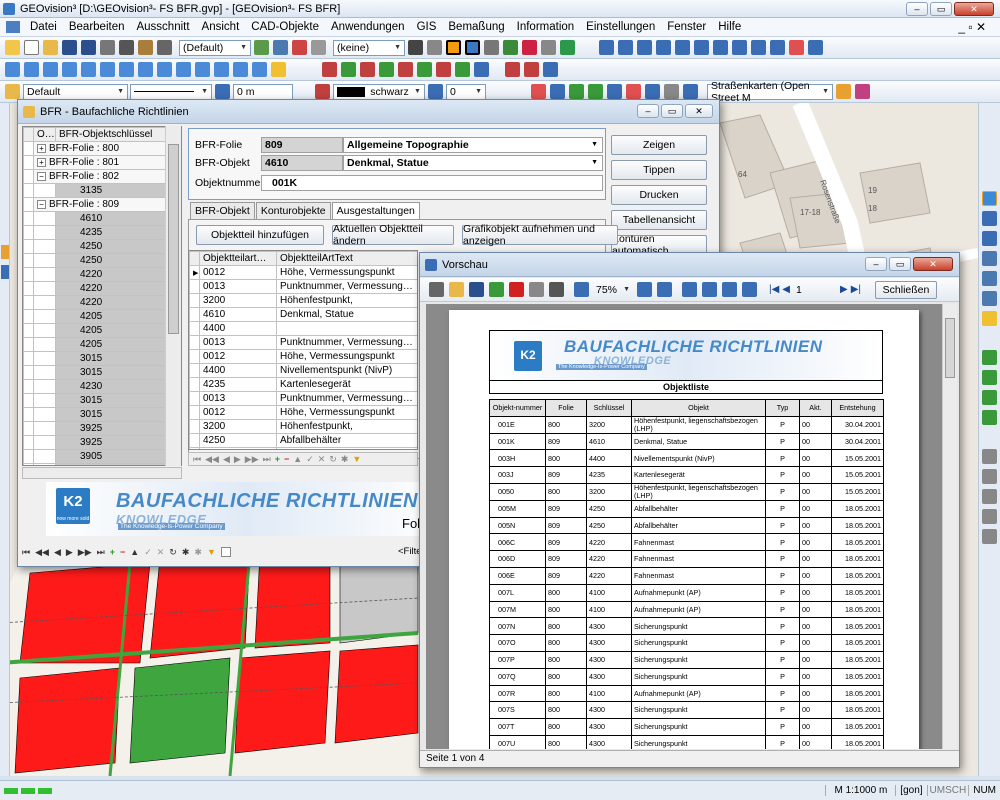 The image size is (1000, 800). What do you see at coordinates (102, 190) in the screenshot?
I see `tree-row: 3135` at bounding box center [102, 190].